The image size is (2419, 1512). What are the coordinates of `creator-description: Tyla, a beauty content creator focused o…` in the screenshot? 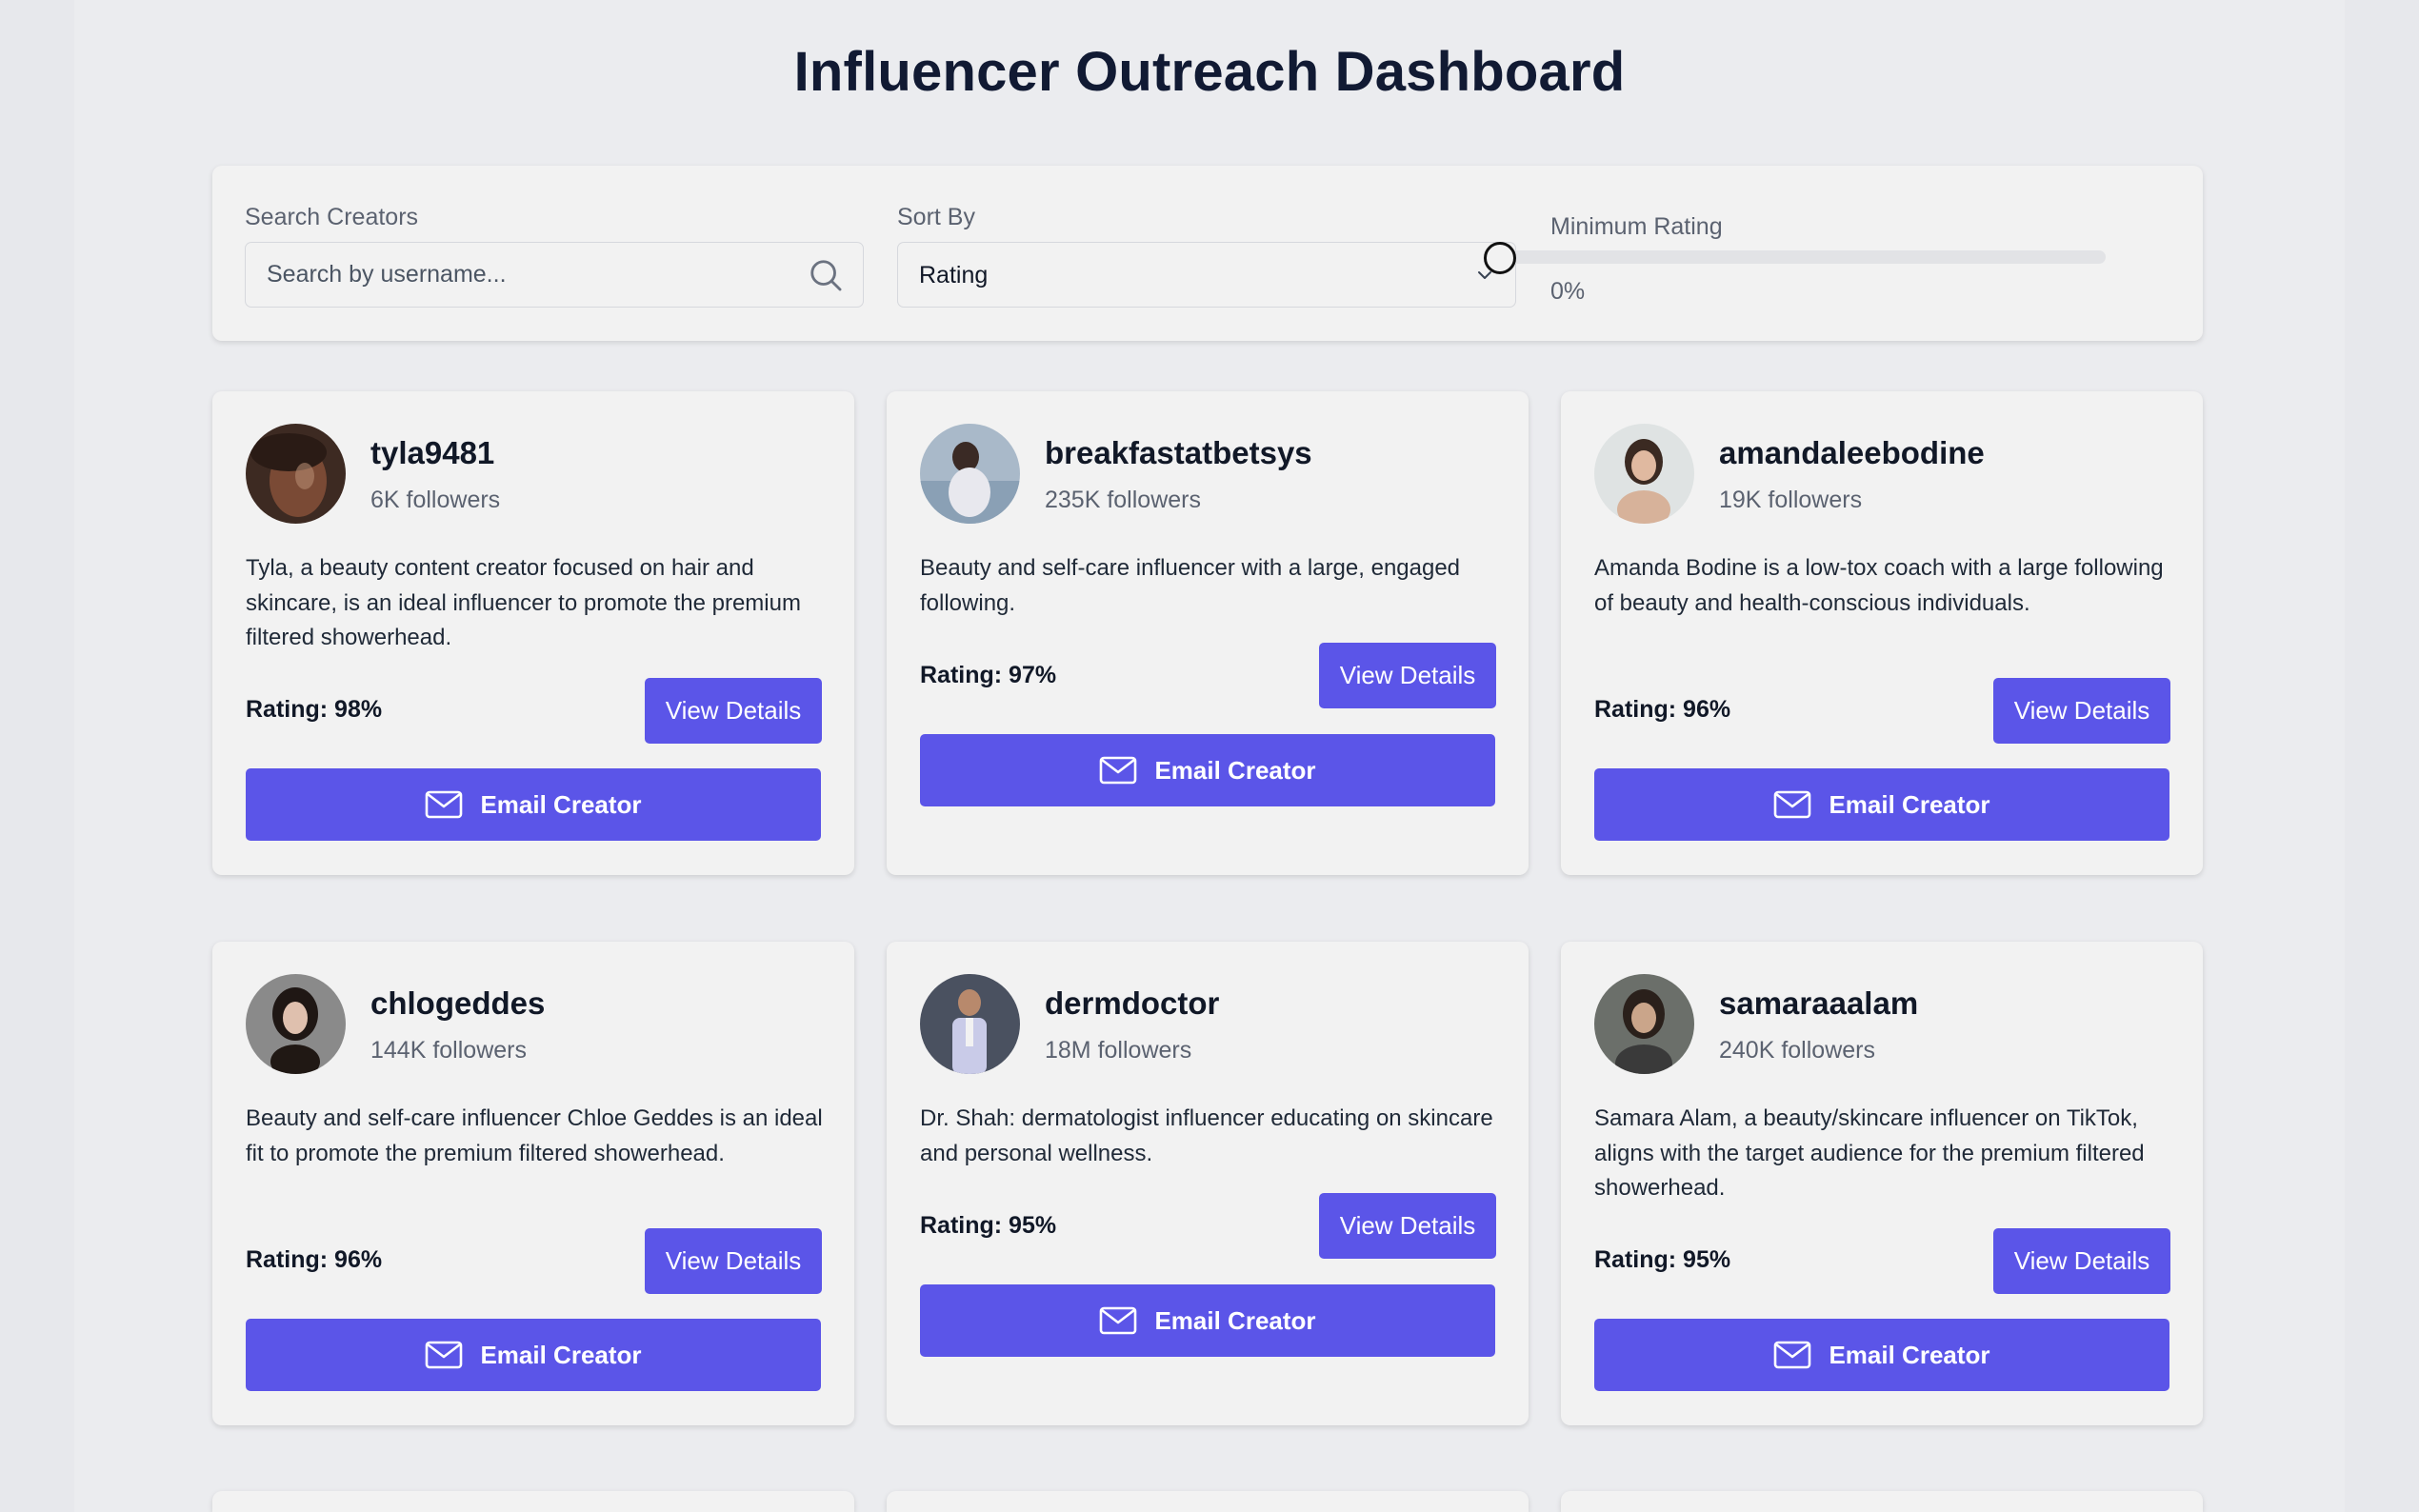 It's located at (523, 602).